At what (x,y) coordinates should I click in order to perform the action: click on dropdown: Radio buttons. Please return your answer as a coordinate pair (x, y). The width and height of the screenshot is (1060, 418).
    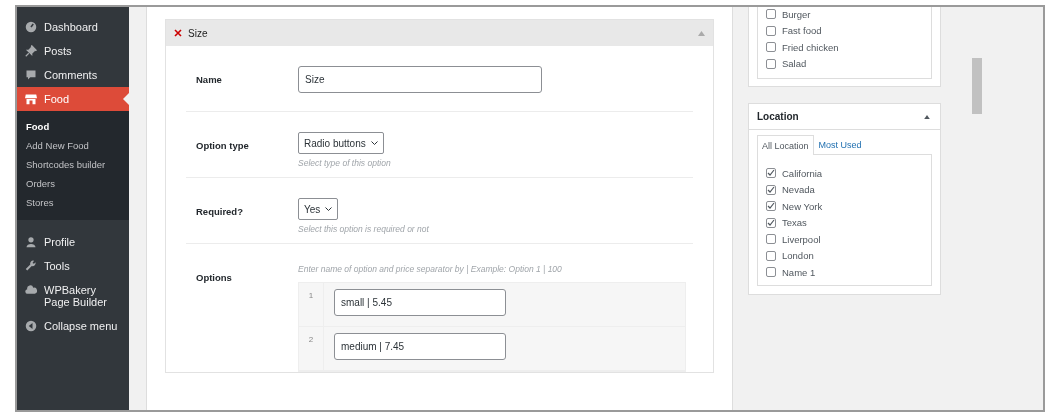
    Looking at the image, I should click on (341, 143).